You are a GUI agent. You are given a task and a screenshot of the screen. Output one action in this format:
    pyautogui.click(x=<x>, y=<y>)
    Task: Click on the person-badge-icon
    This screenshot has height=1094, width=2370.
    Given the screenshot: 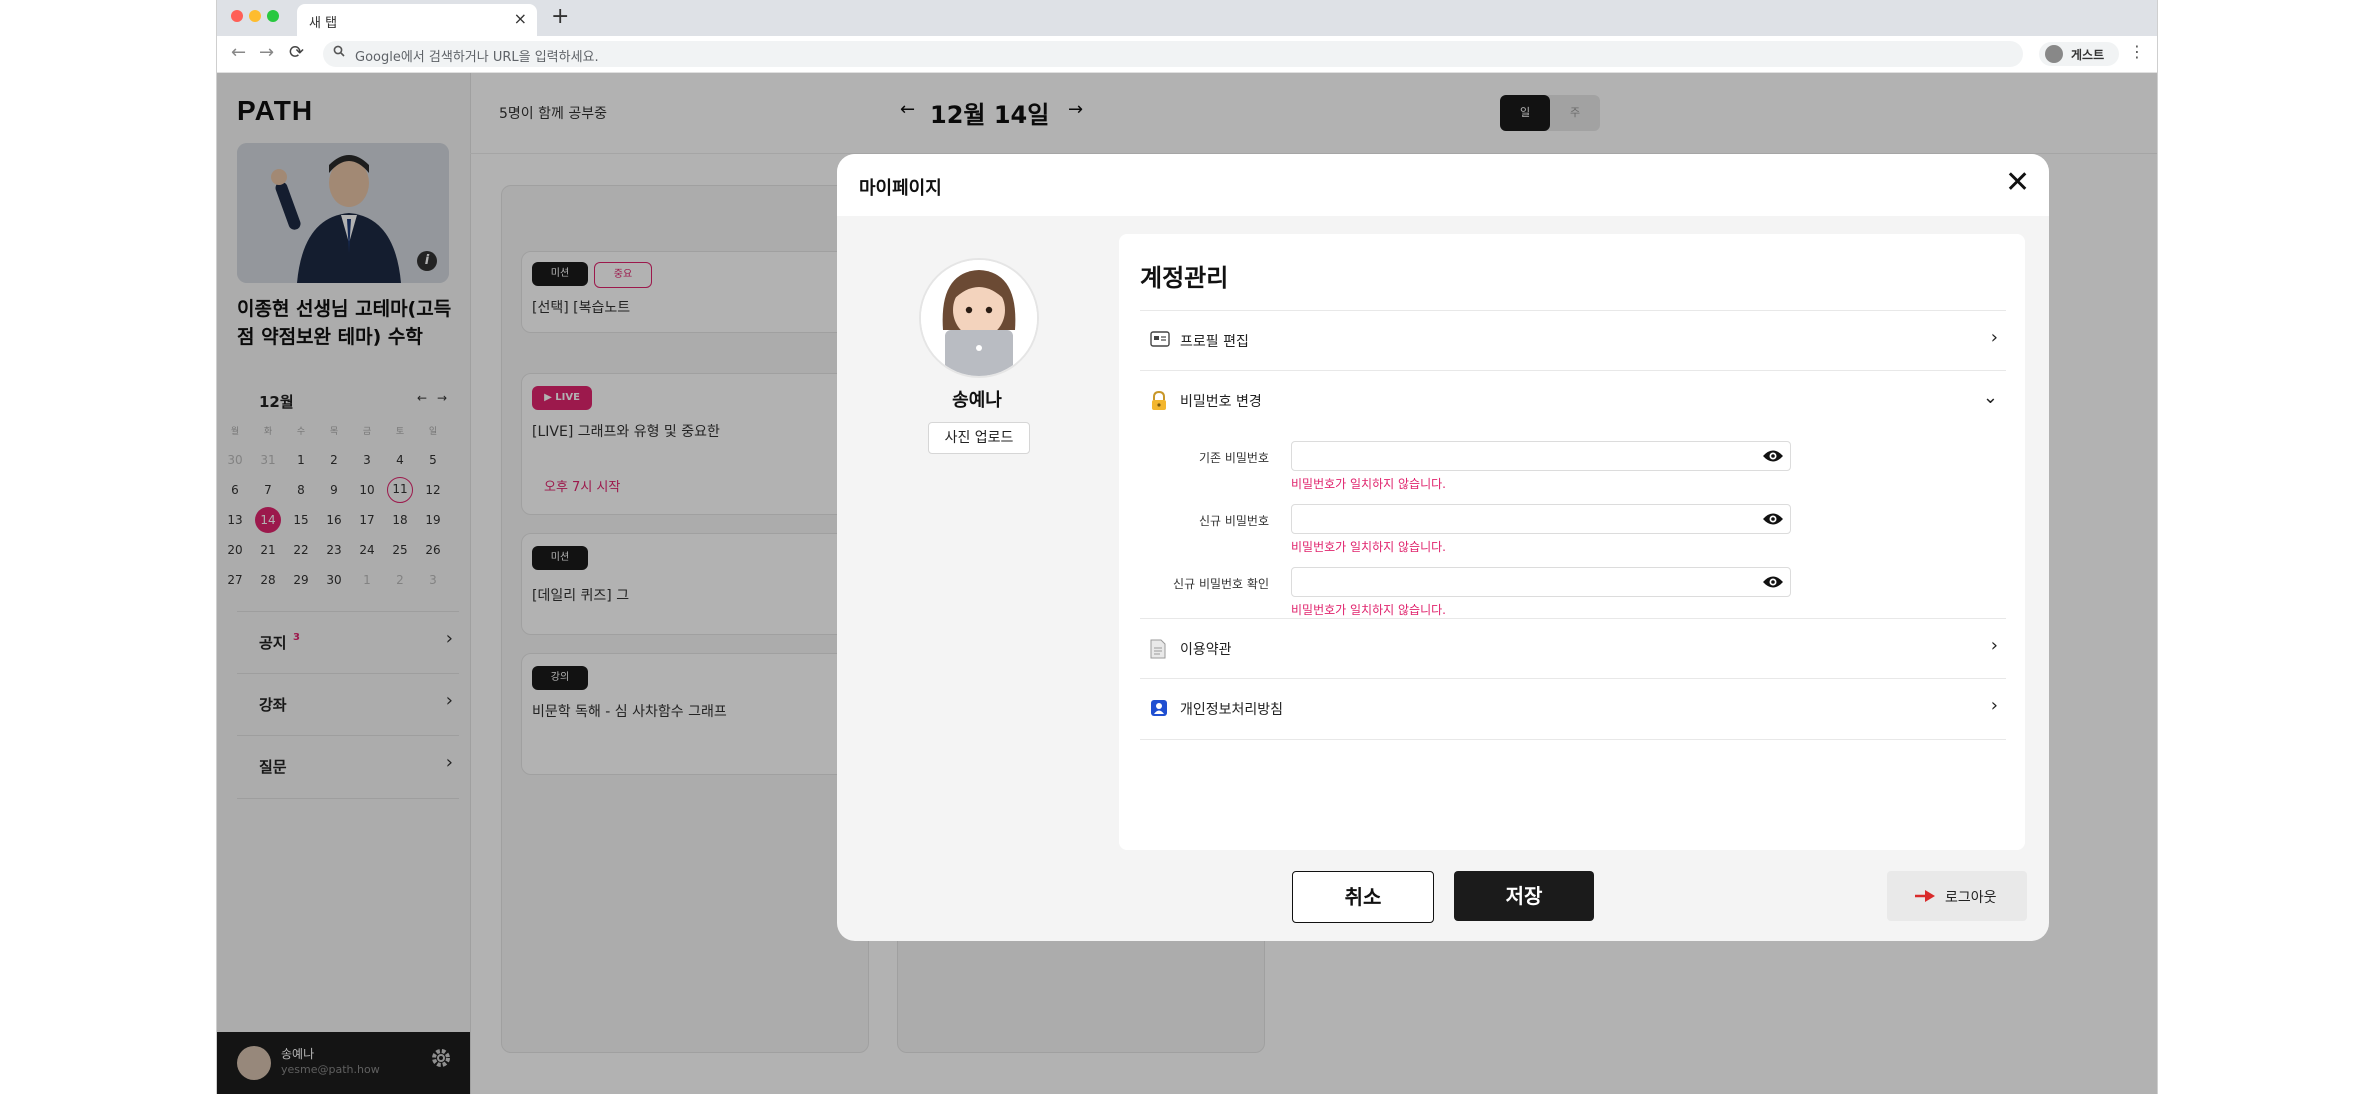 What is the action you would take?
    pyautogui.click(x=1160, y=708)
    